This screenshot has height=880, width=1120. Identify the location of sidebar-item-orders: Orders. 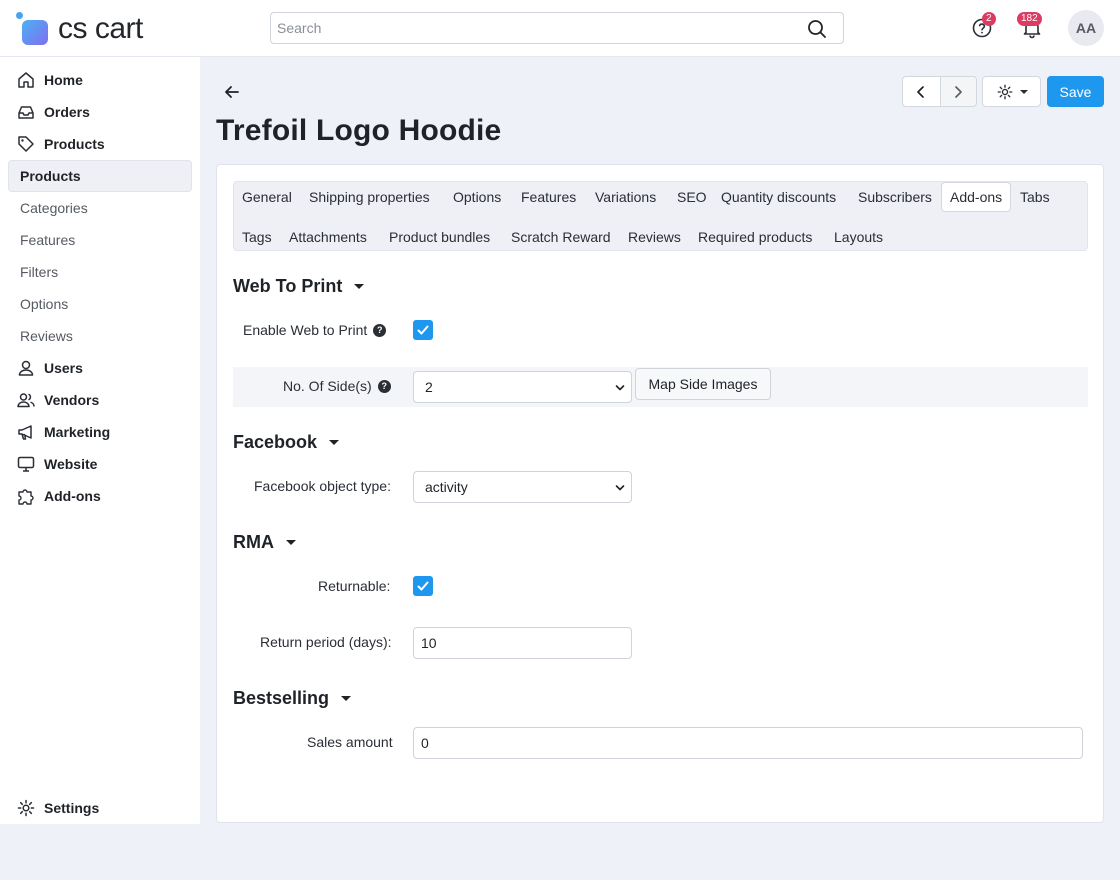
(100, 112).